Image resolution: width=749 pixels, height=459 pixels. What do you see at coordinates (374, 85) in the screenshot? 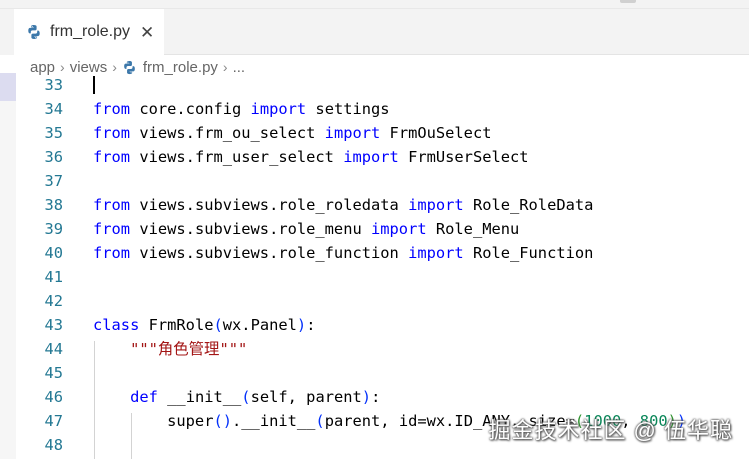
I see `code-line: 33` at bounding box center [374, 85].